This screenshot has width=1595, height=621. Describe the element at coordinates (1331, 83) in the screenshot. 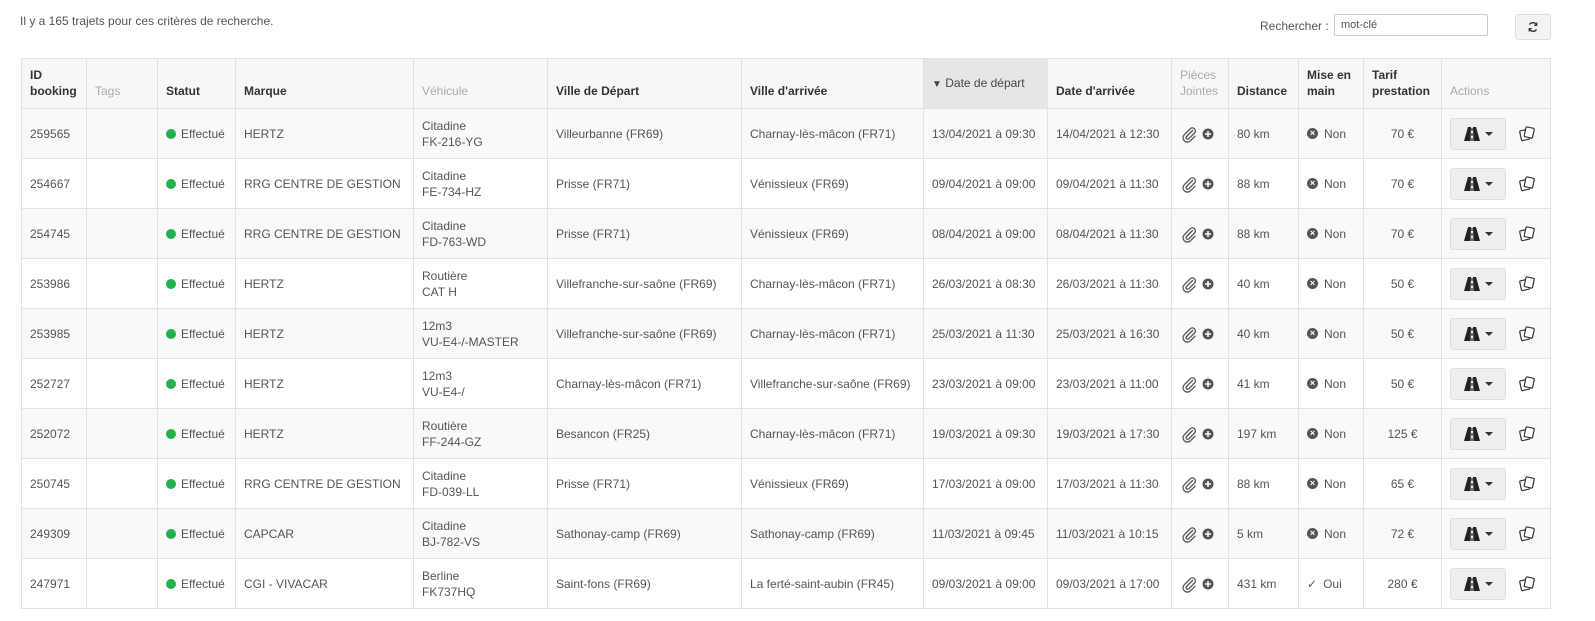

I see `col-header-handover: Mise en main` at that location.